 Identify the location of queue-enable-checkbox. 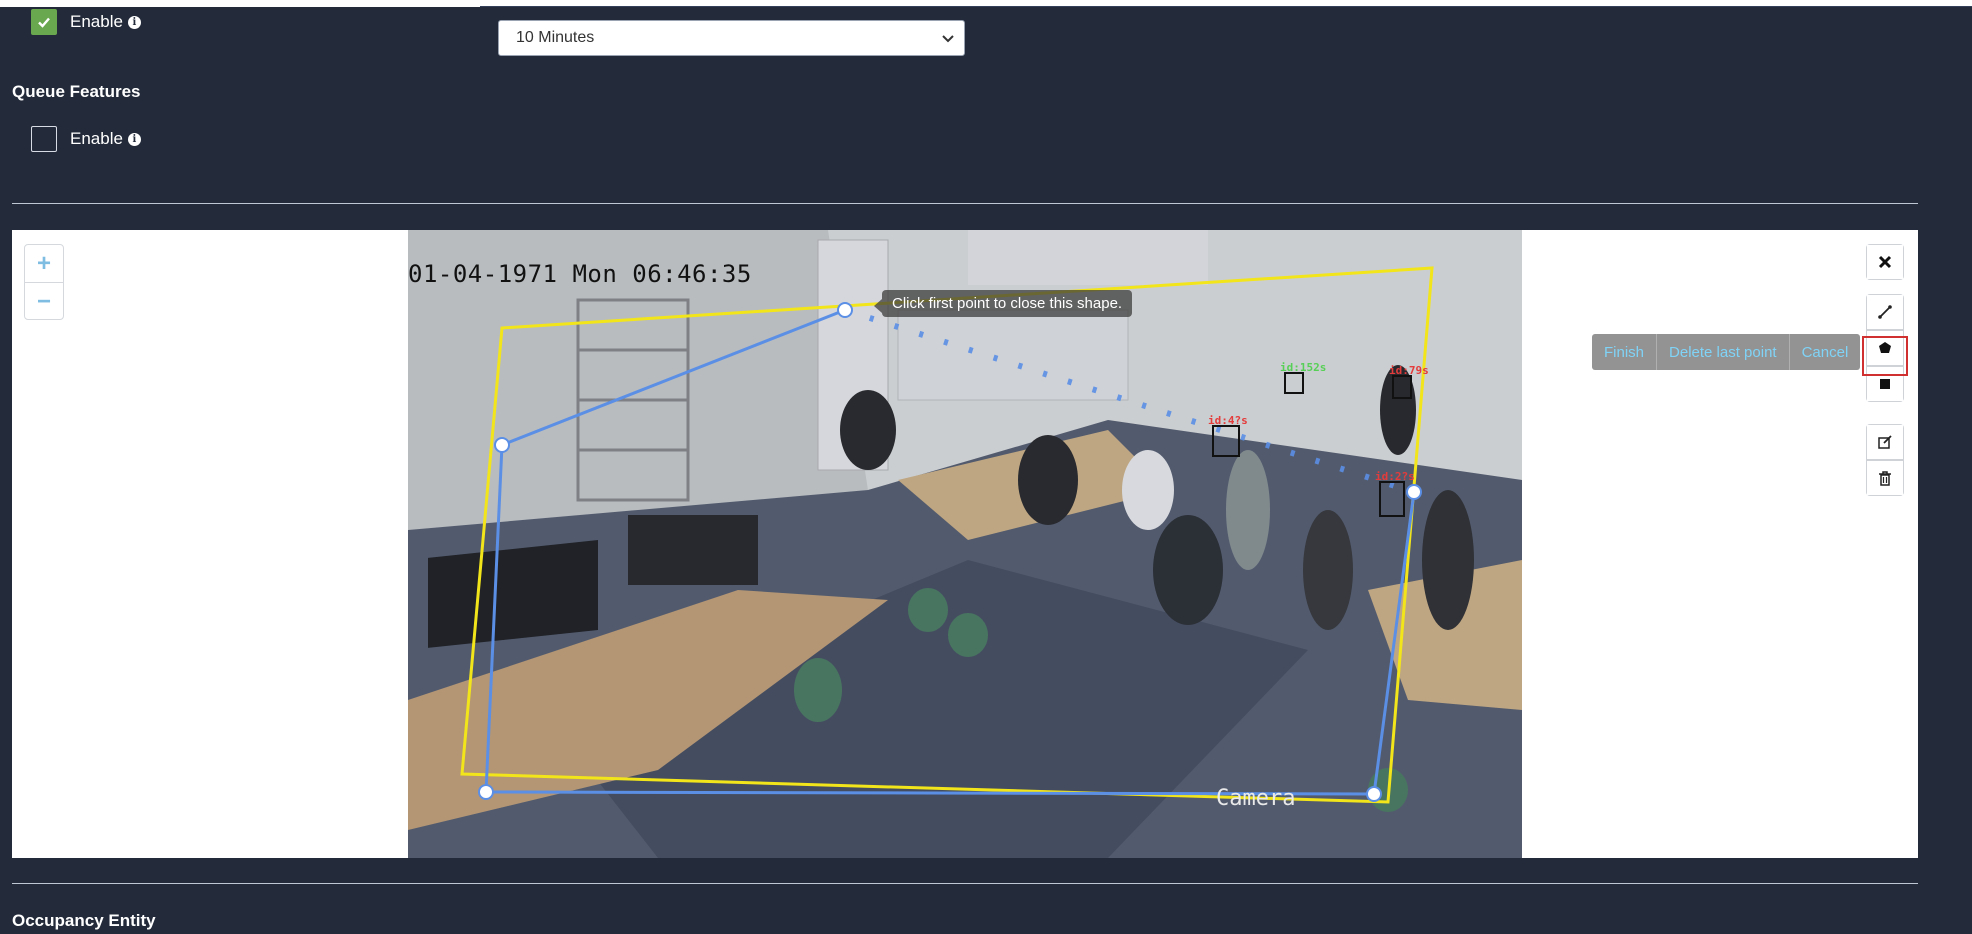
(44, 139).